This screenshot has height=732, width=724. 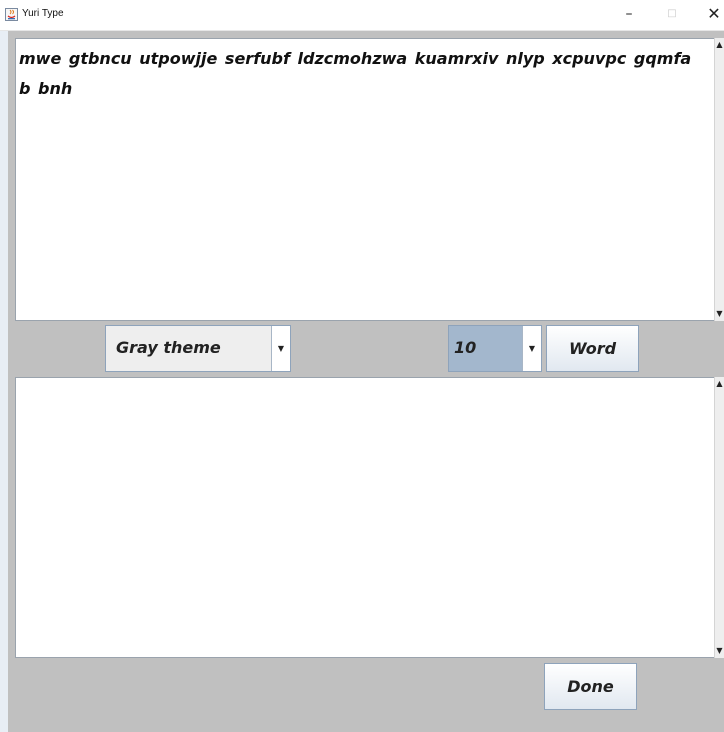 I want to click on theme-select-value: Gray theme, so click(x=168, y=347).